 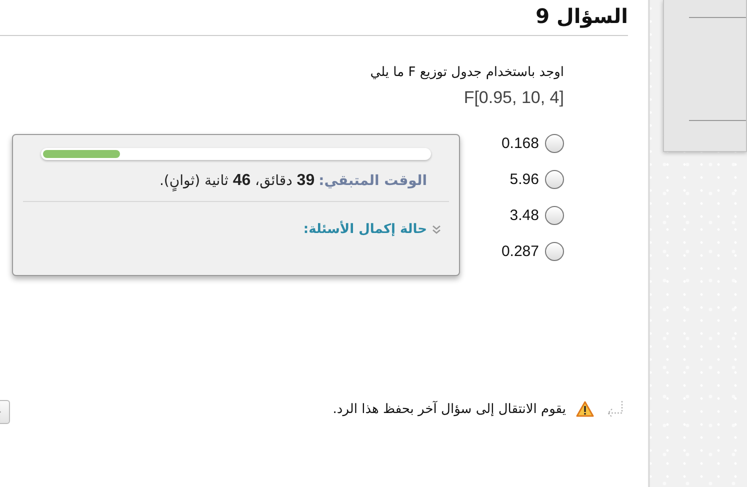 I want to click on option-label: 0.168, so click(x=520, y=143).